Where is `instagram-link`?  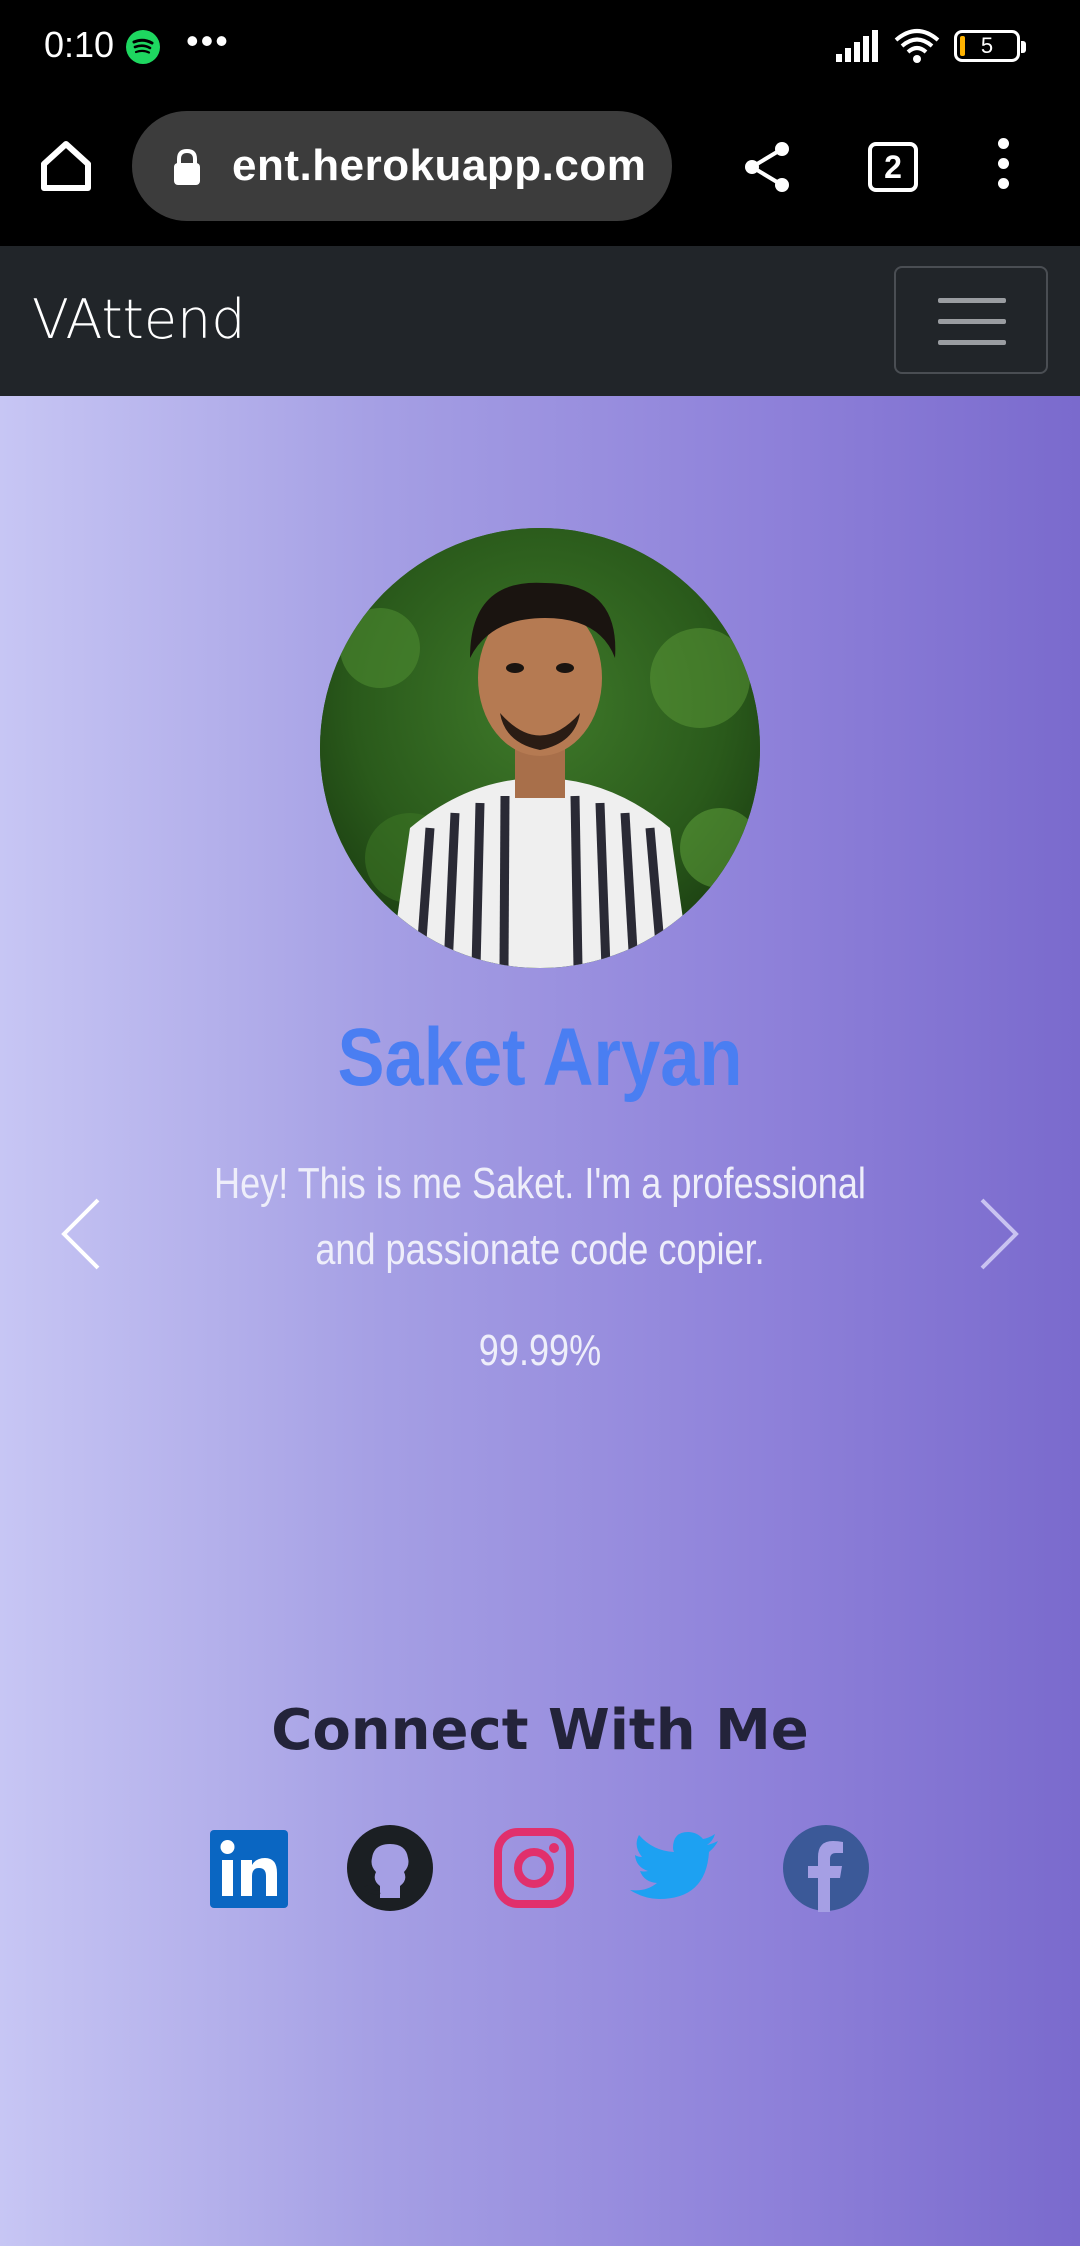
instagram-link is located at coordinates (535, 1869).